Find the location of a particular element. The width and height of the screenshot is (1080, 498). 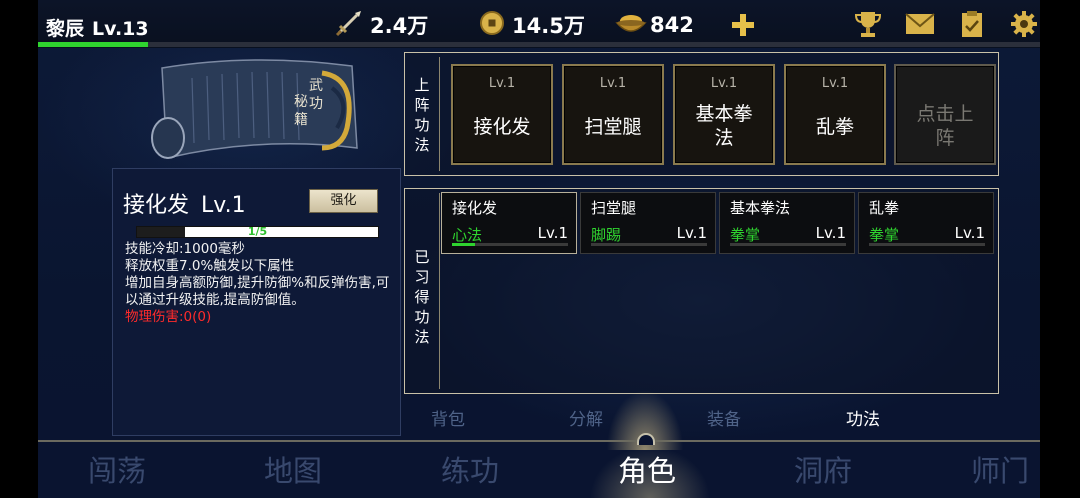

equipped-slot-2: Lv.1 扫堂腿 is located at coordinates (613, 114).